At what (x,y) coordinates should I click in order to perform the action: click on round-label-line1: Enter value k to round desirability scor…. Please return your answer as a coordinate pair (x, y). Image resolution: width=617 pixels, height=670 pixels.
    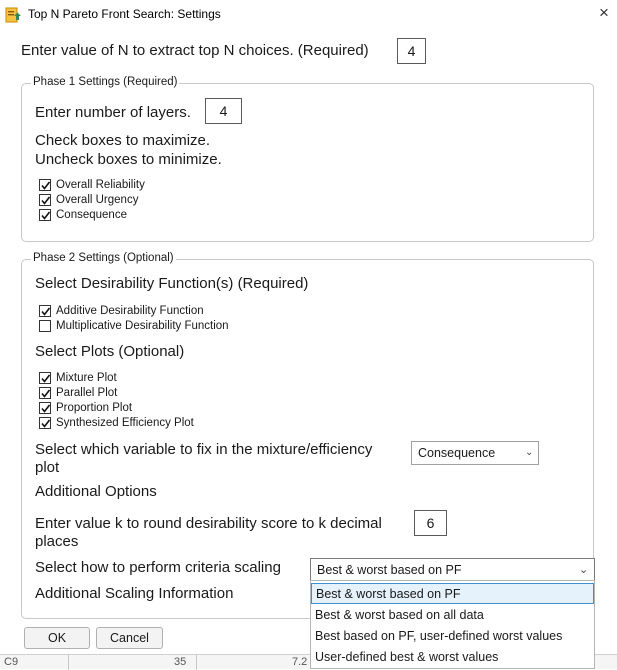
    Looking at the image, I should click on (208, 523).